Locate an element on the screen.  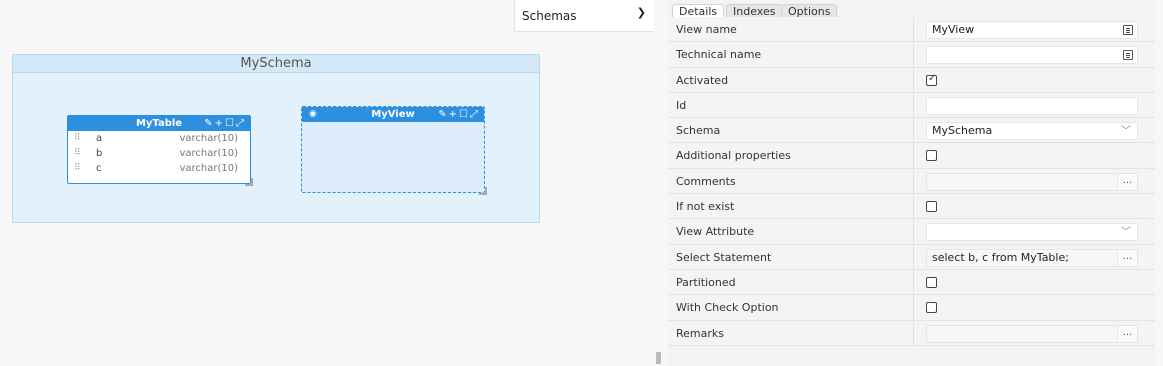
property-label: Partitioned is located at coordinates (706, 282).